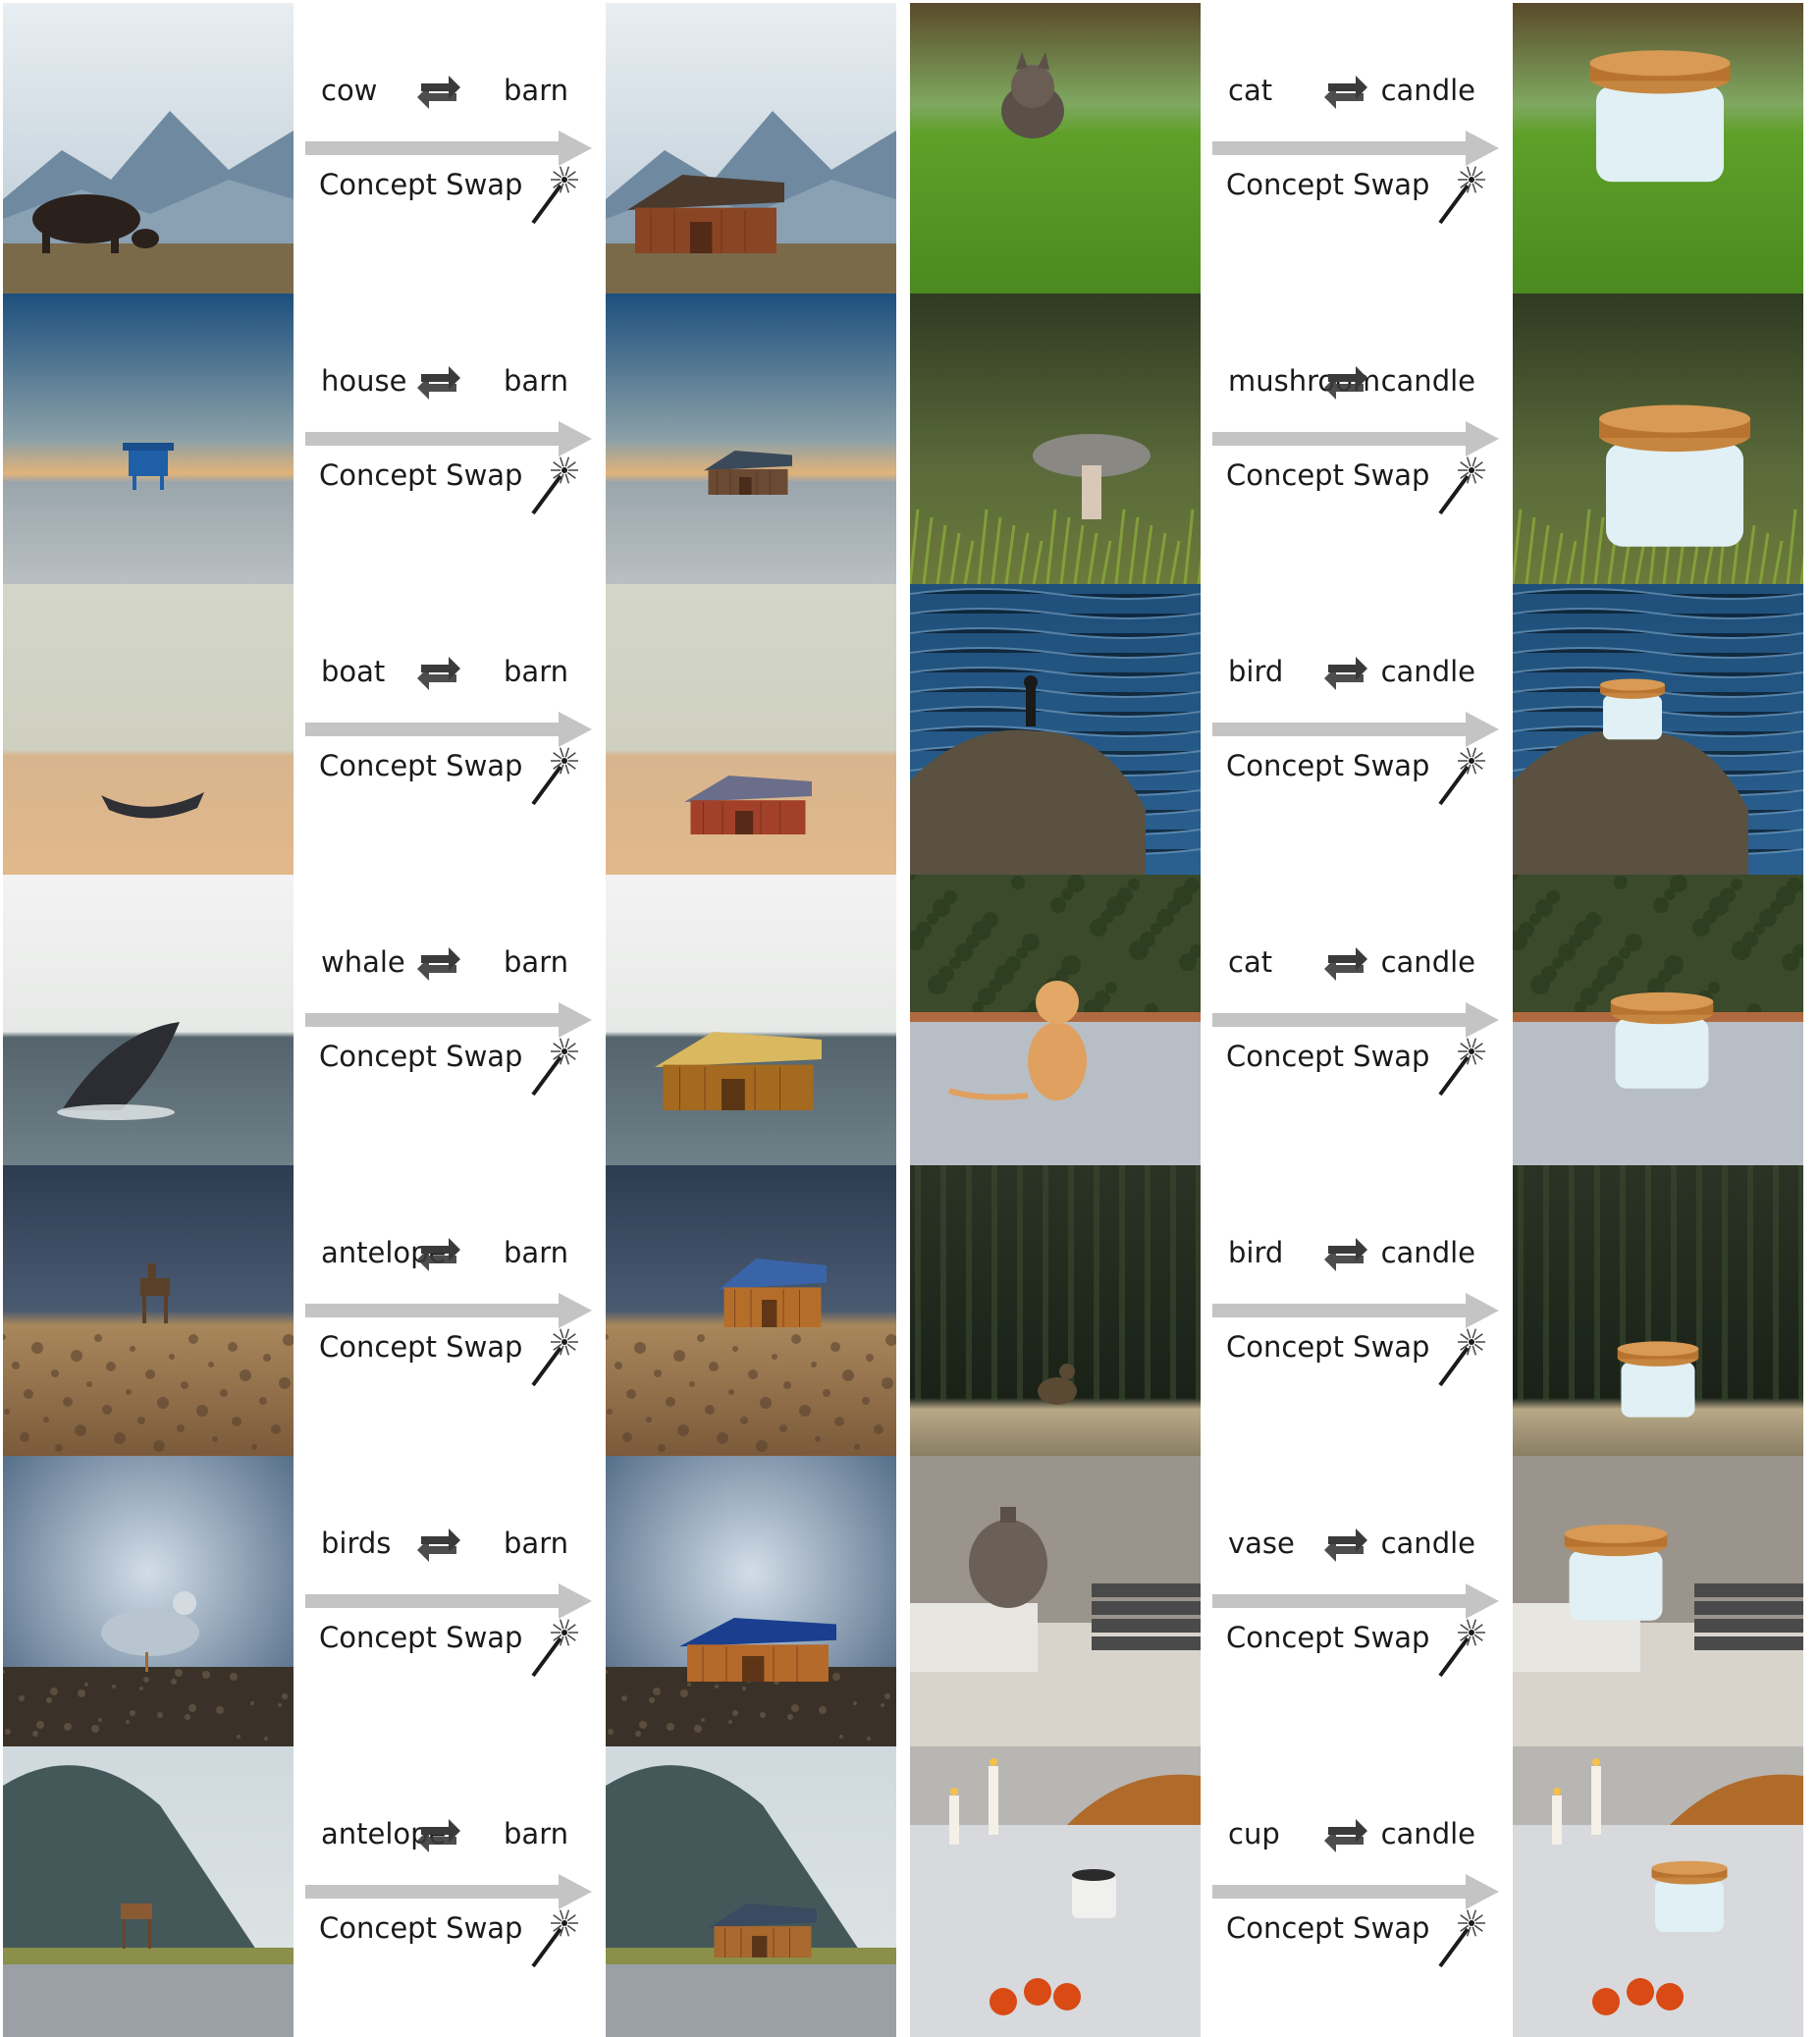 The image size is (1820, 2037). What do you see at coordinates (364, 381) in the screenshot?
I see `source-concept: house` at bounding box center [364, 381].